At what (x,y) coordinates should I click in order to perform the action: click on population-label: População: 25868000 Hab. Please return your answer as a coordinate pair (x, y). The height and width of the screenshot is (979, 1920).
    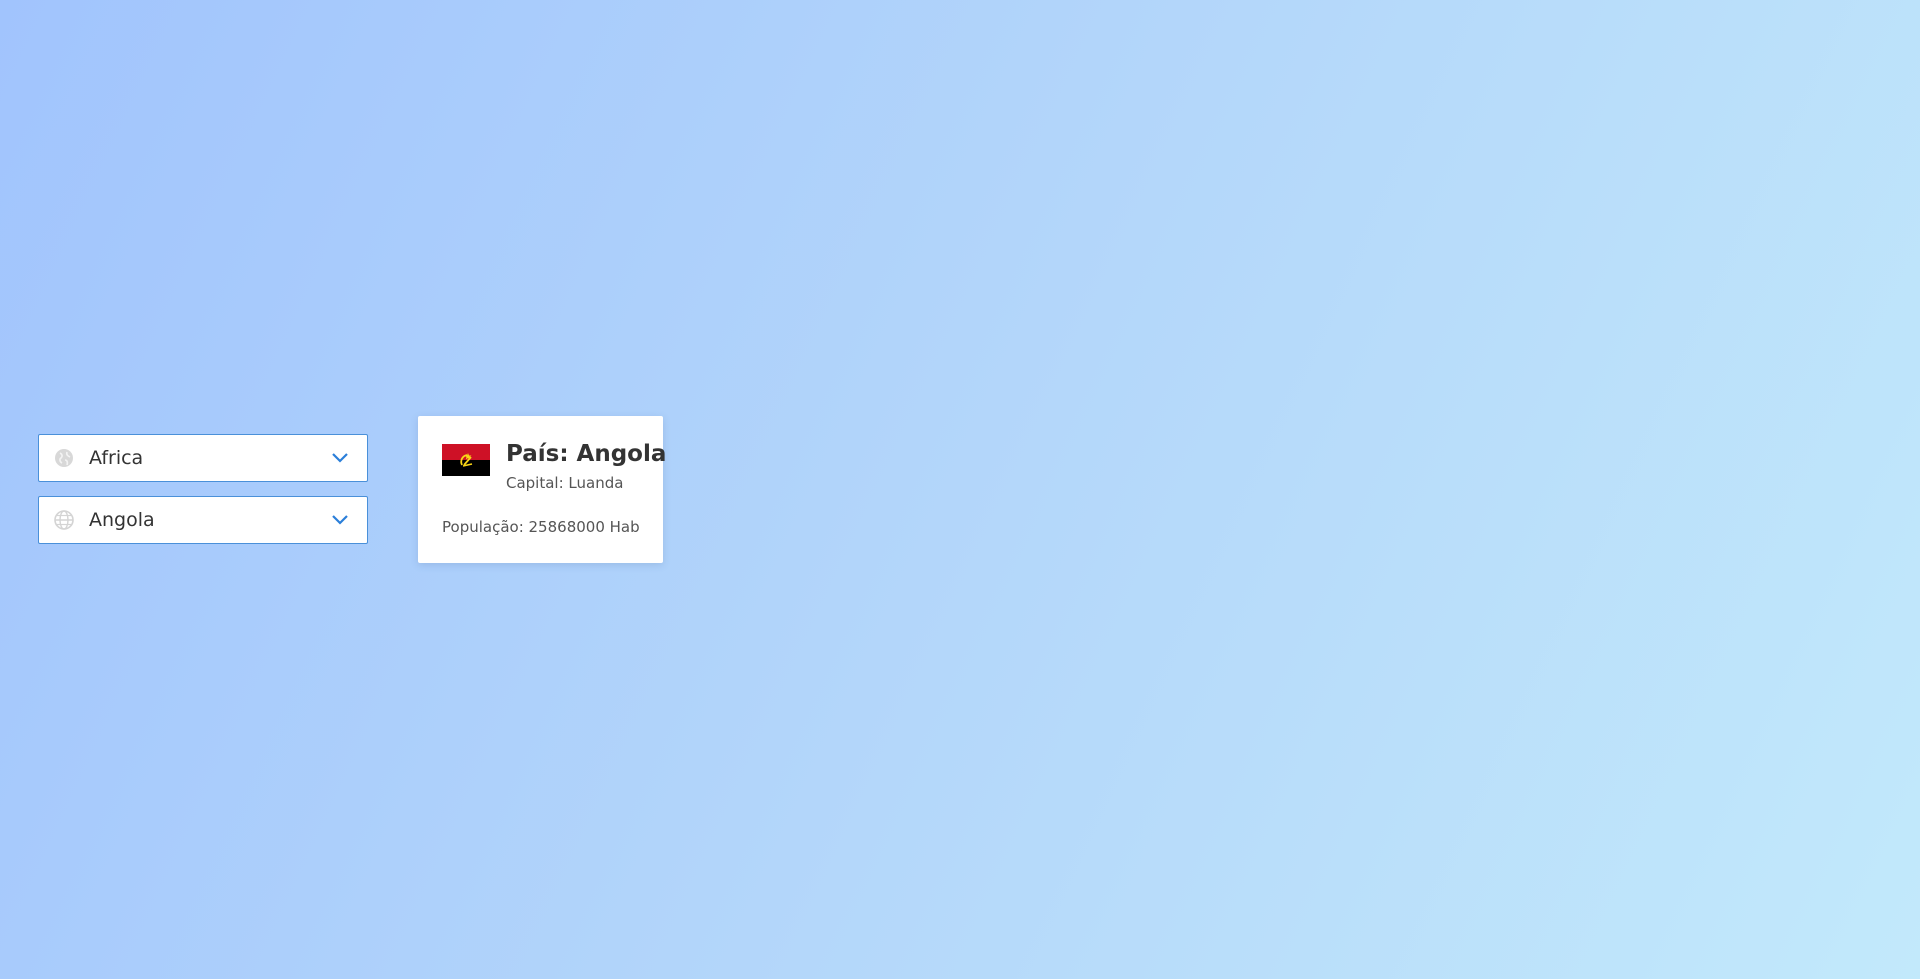
    Looking at the image, I should click on (541, 527).